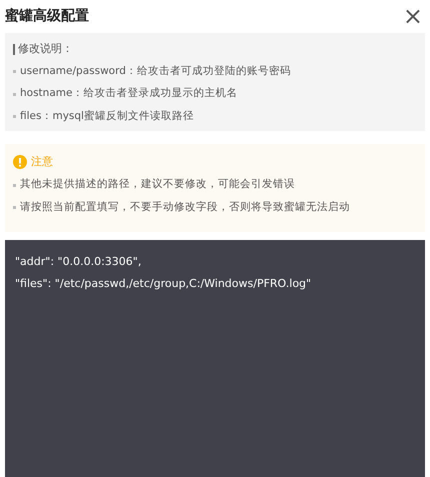 Image resolution: width=430 pixels, height=477 pixels. I want to click on note-text: files：mysql蜜罐反制文件读取路径, so click(107, 116).